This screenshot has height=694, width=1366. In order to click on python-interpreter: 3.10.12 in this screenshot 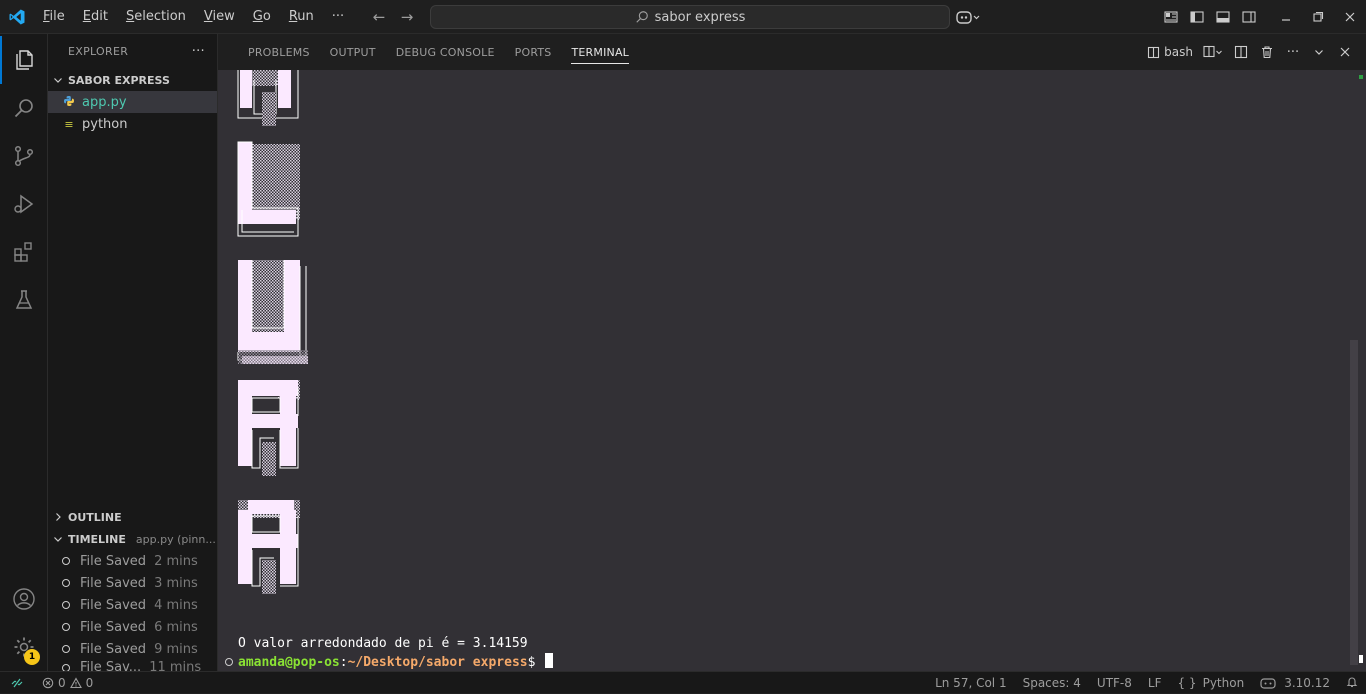, I will do `click(1295, 683)`.